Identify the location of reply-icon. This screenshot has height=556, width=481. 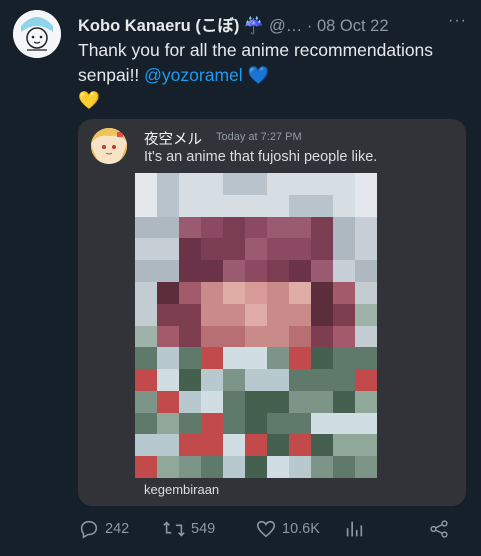
(89, 529).